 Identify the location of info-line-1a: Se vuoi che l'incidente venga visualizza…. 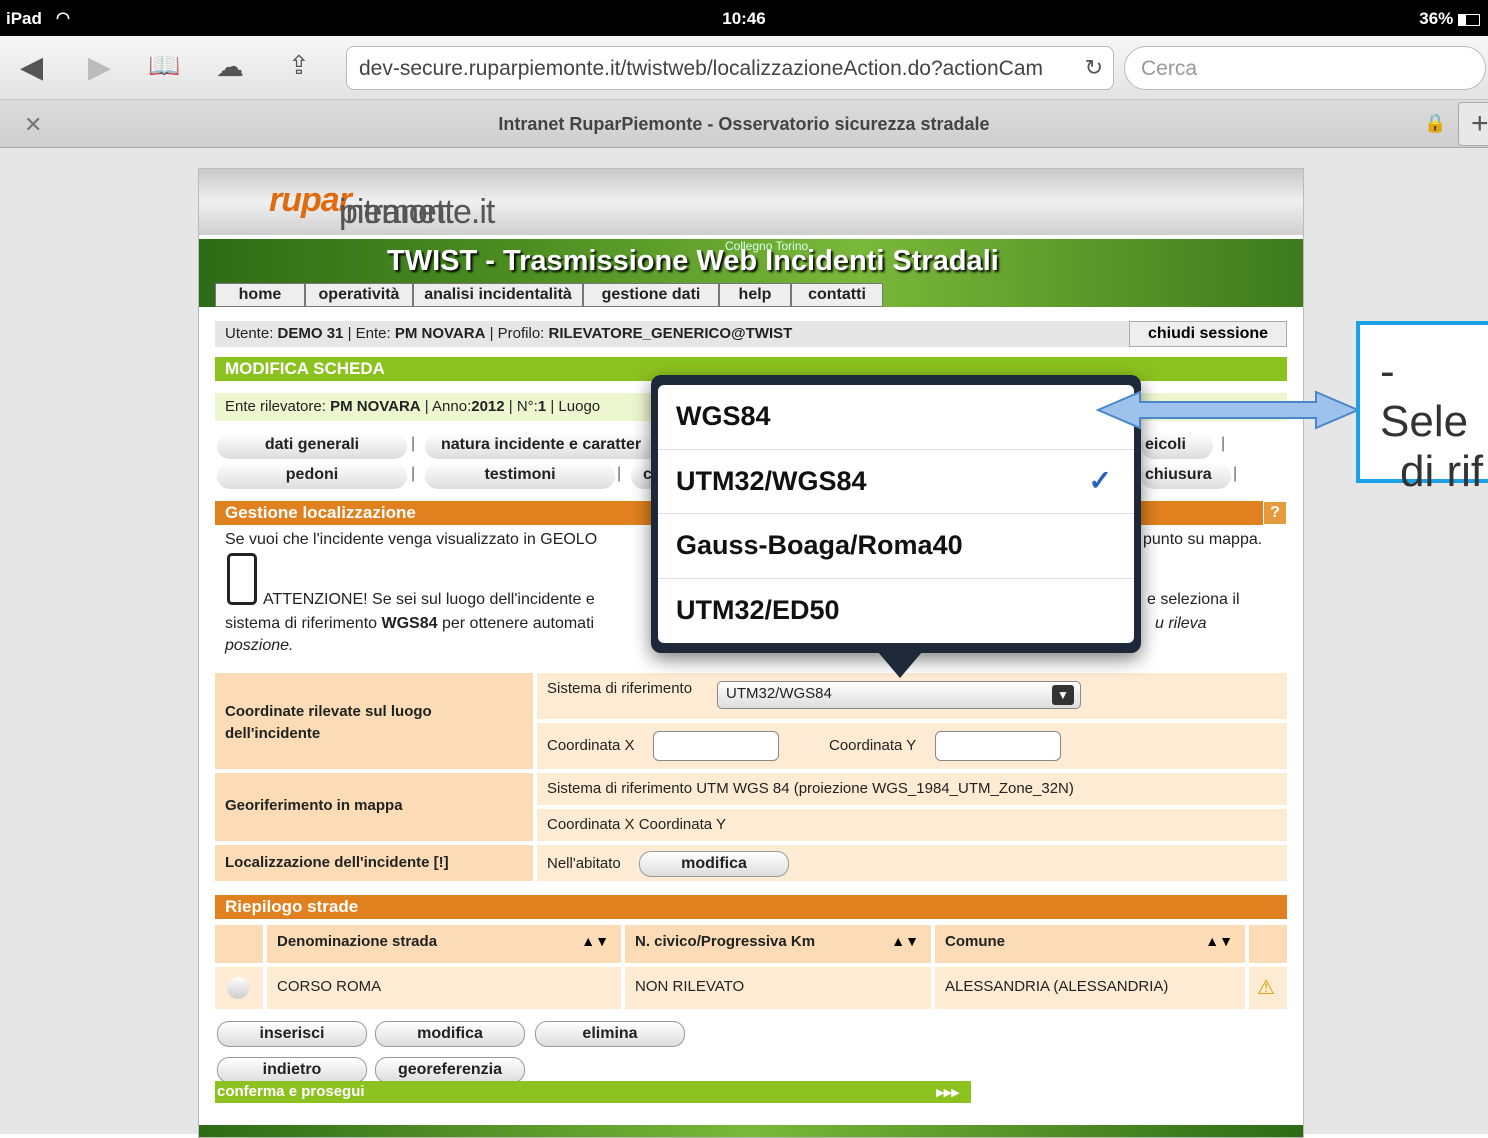
(411, 539).